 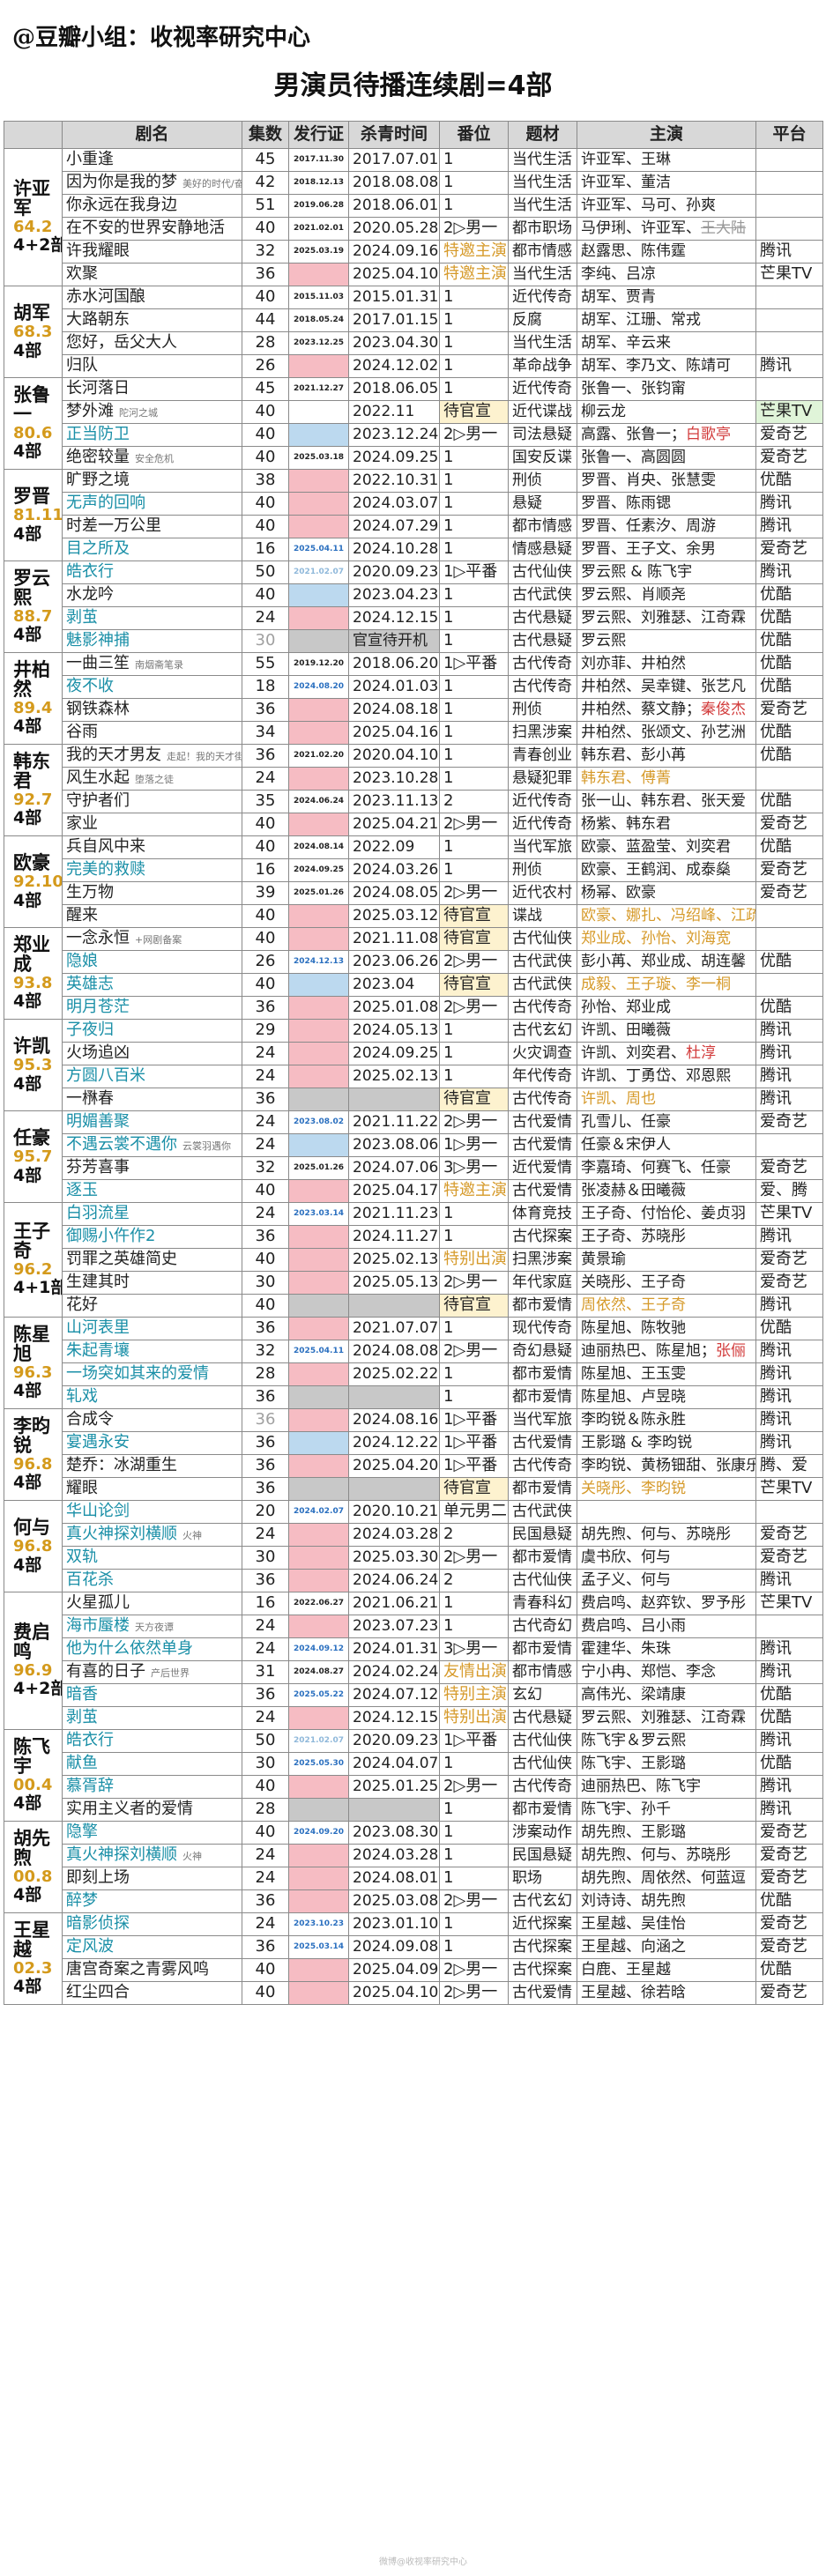 I want to click on cast: 赵露思、陈伟霆, so click(x=666, y=252).